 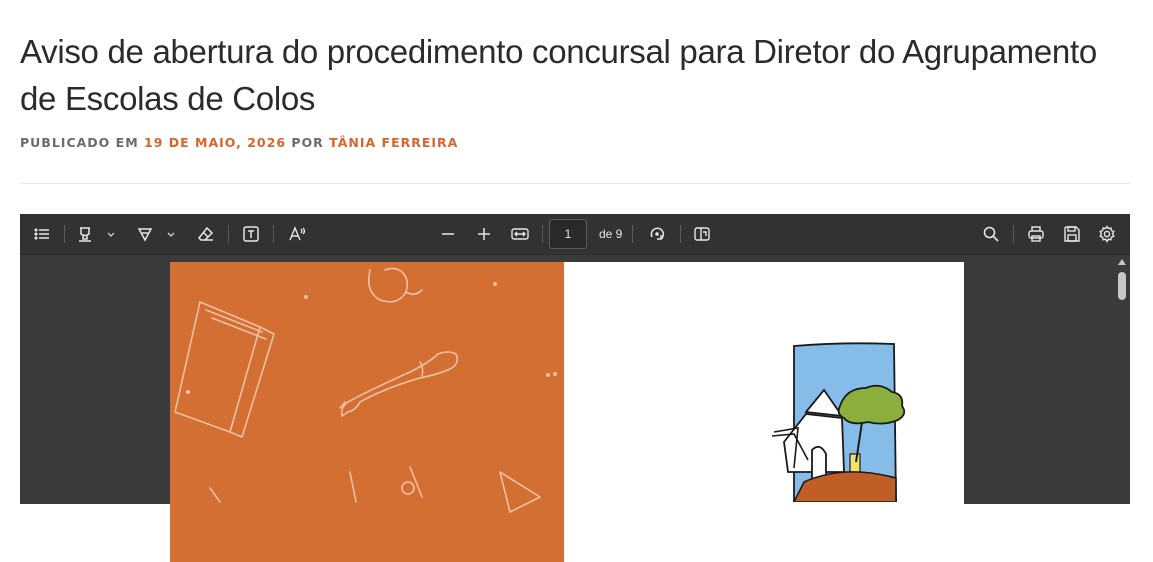 What do you see at coordinates (1122, 262) in the screenshot?
I see `scroll-up-arrow` at bounding box center [1122, 262].